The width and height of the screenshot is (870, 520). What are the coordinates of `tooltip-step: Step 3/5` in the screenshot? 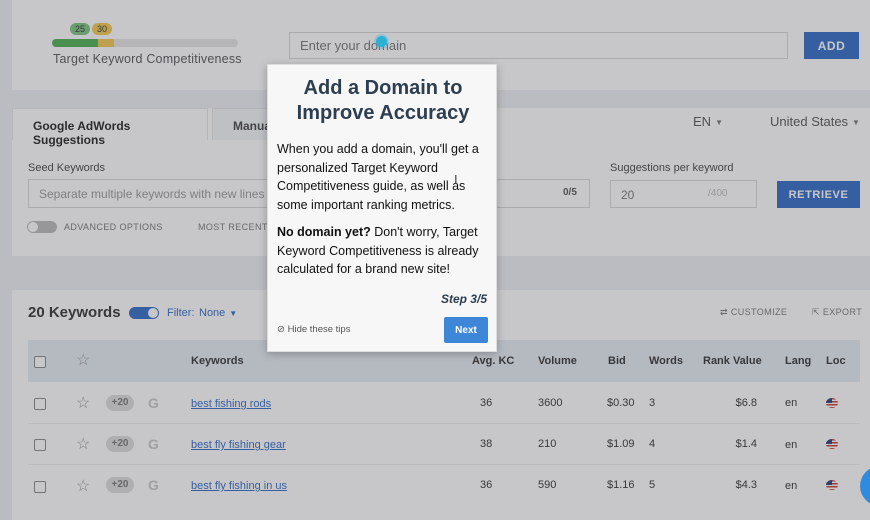 It's located at (463, 299).